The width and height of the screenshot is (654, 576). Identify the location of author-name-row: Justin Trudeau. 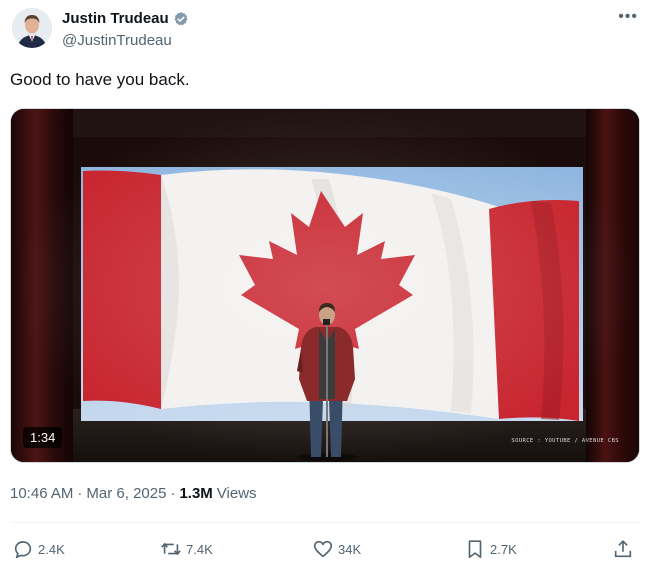
(125, 18).